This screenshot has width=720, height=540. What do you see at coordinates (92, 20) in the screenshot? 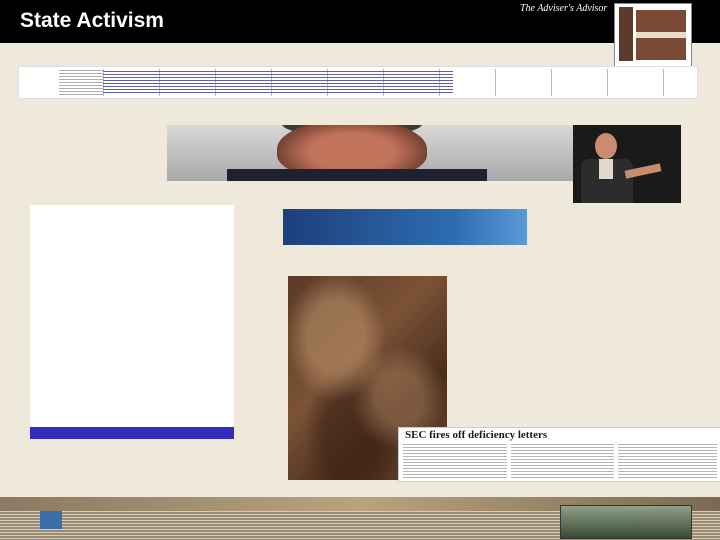
I see `slide-title: State Activism` at bounding box center [92, 20].